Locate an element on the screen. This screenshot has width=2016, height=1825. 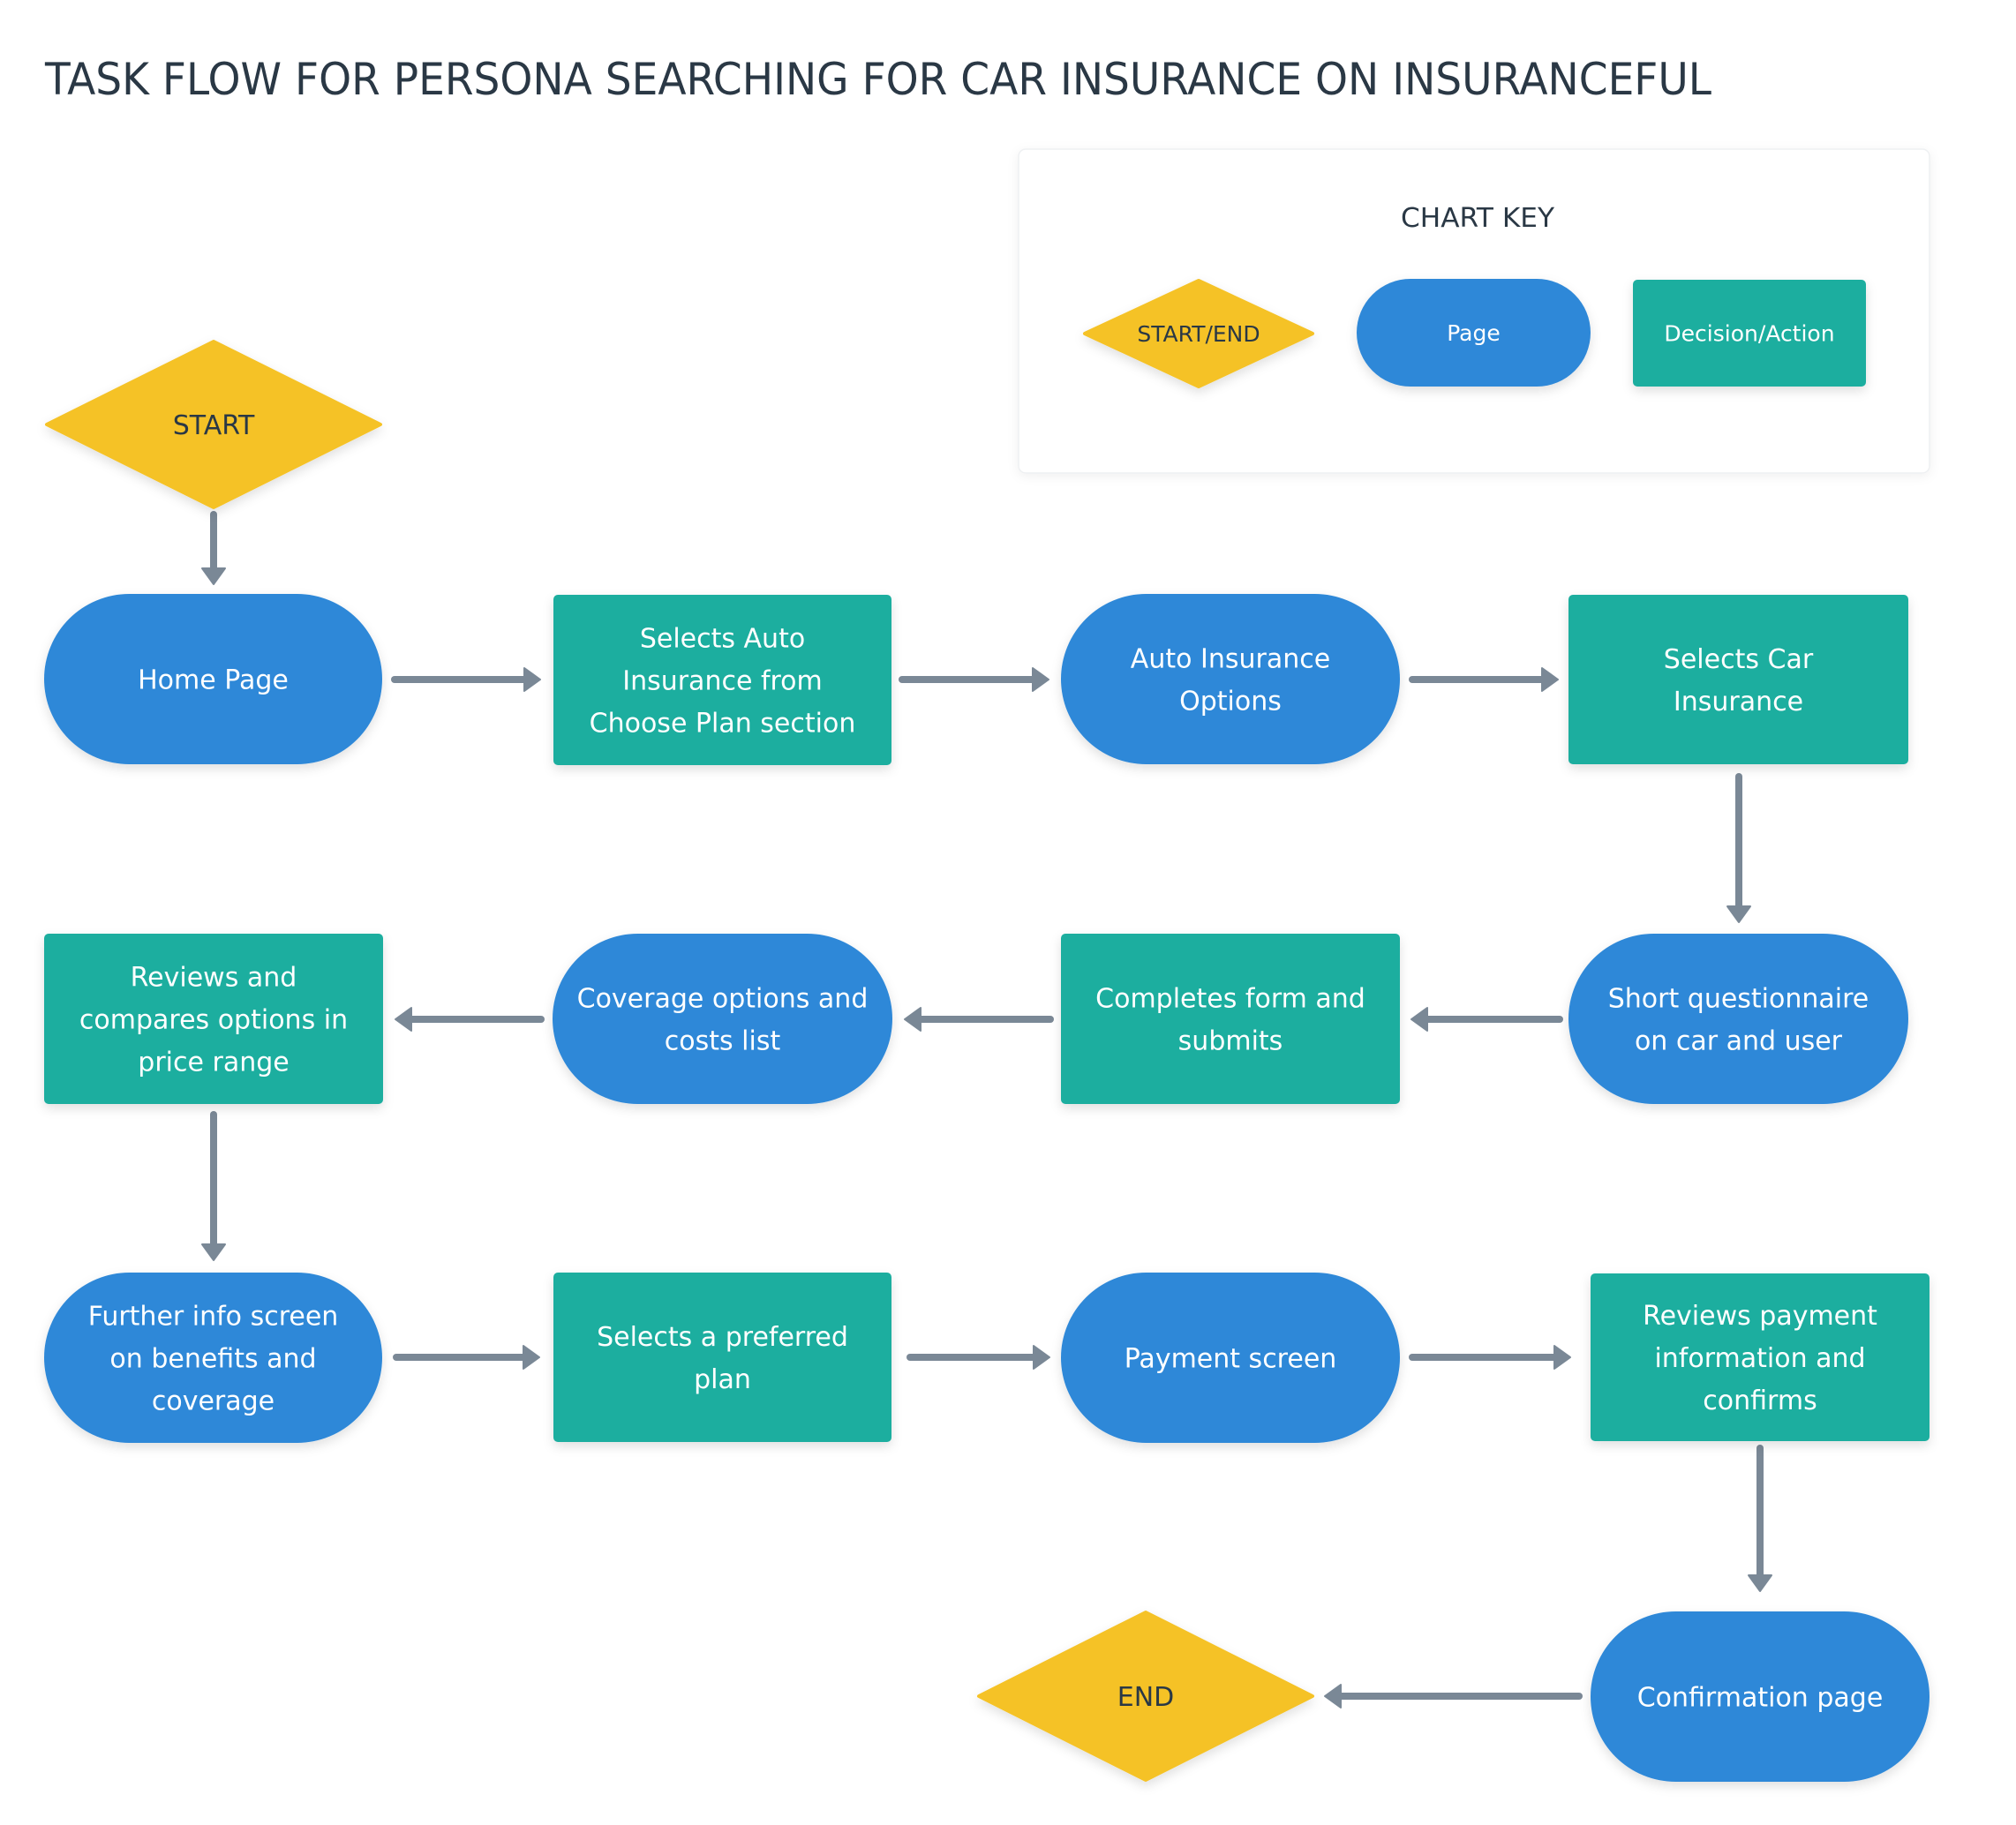
flow-node-coverage-options-list: Coverage options and costs list is located at coordinates (722, 1019).